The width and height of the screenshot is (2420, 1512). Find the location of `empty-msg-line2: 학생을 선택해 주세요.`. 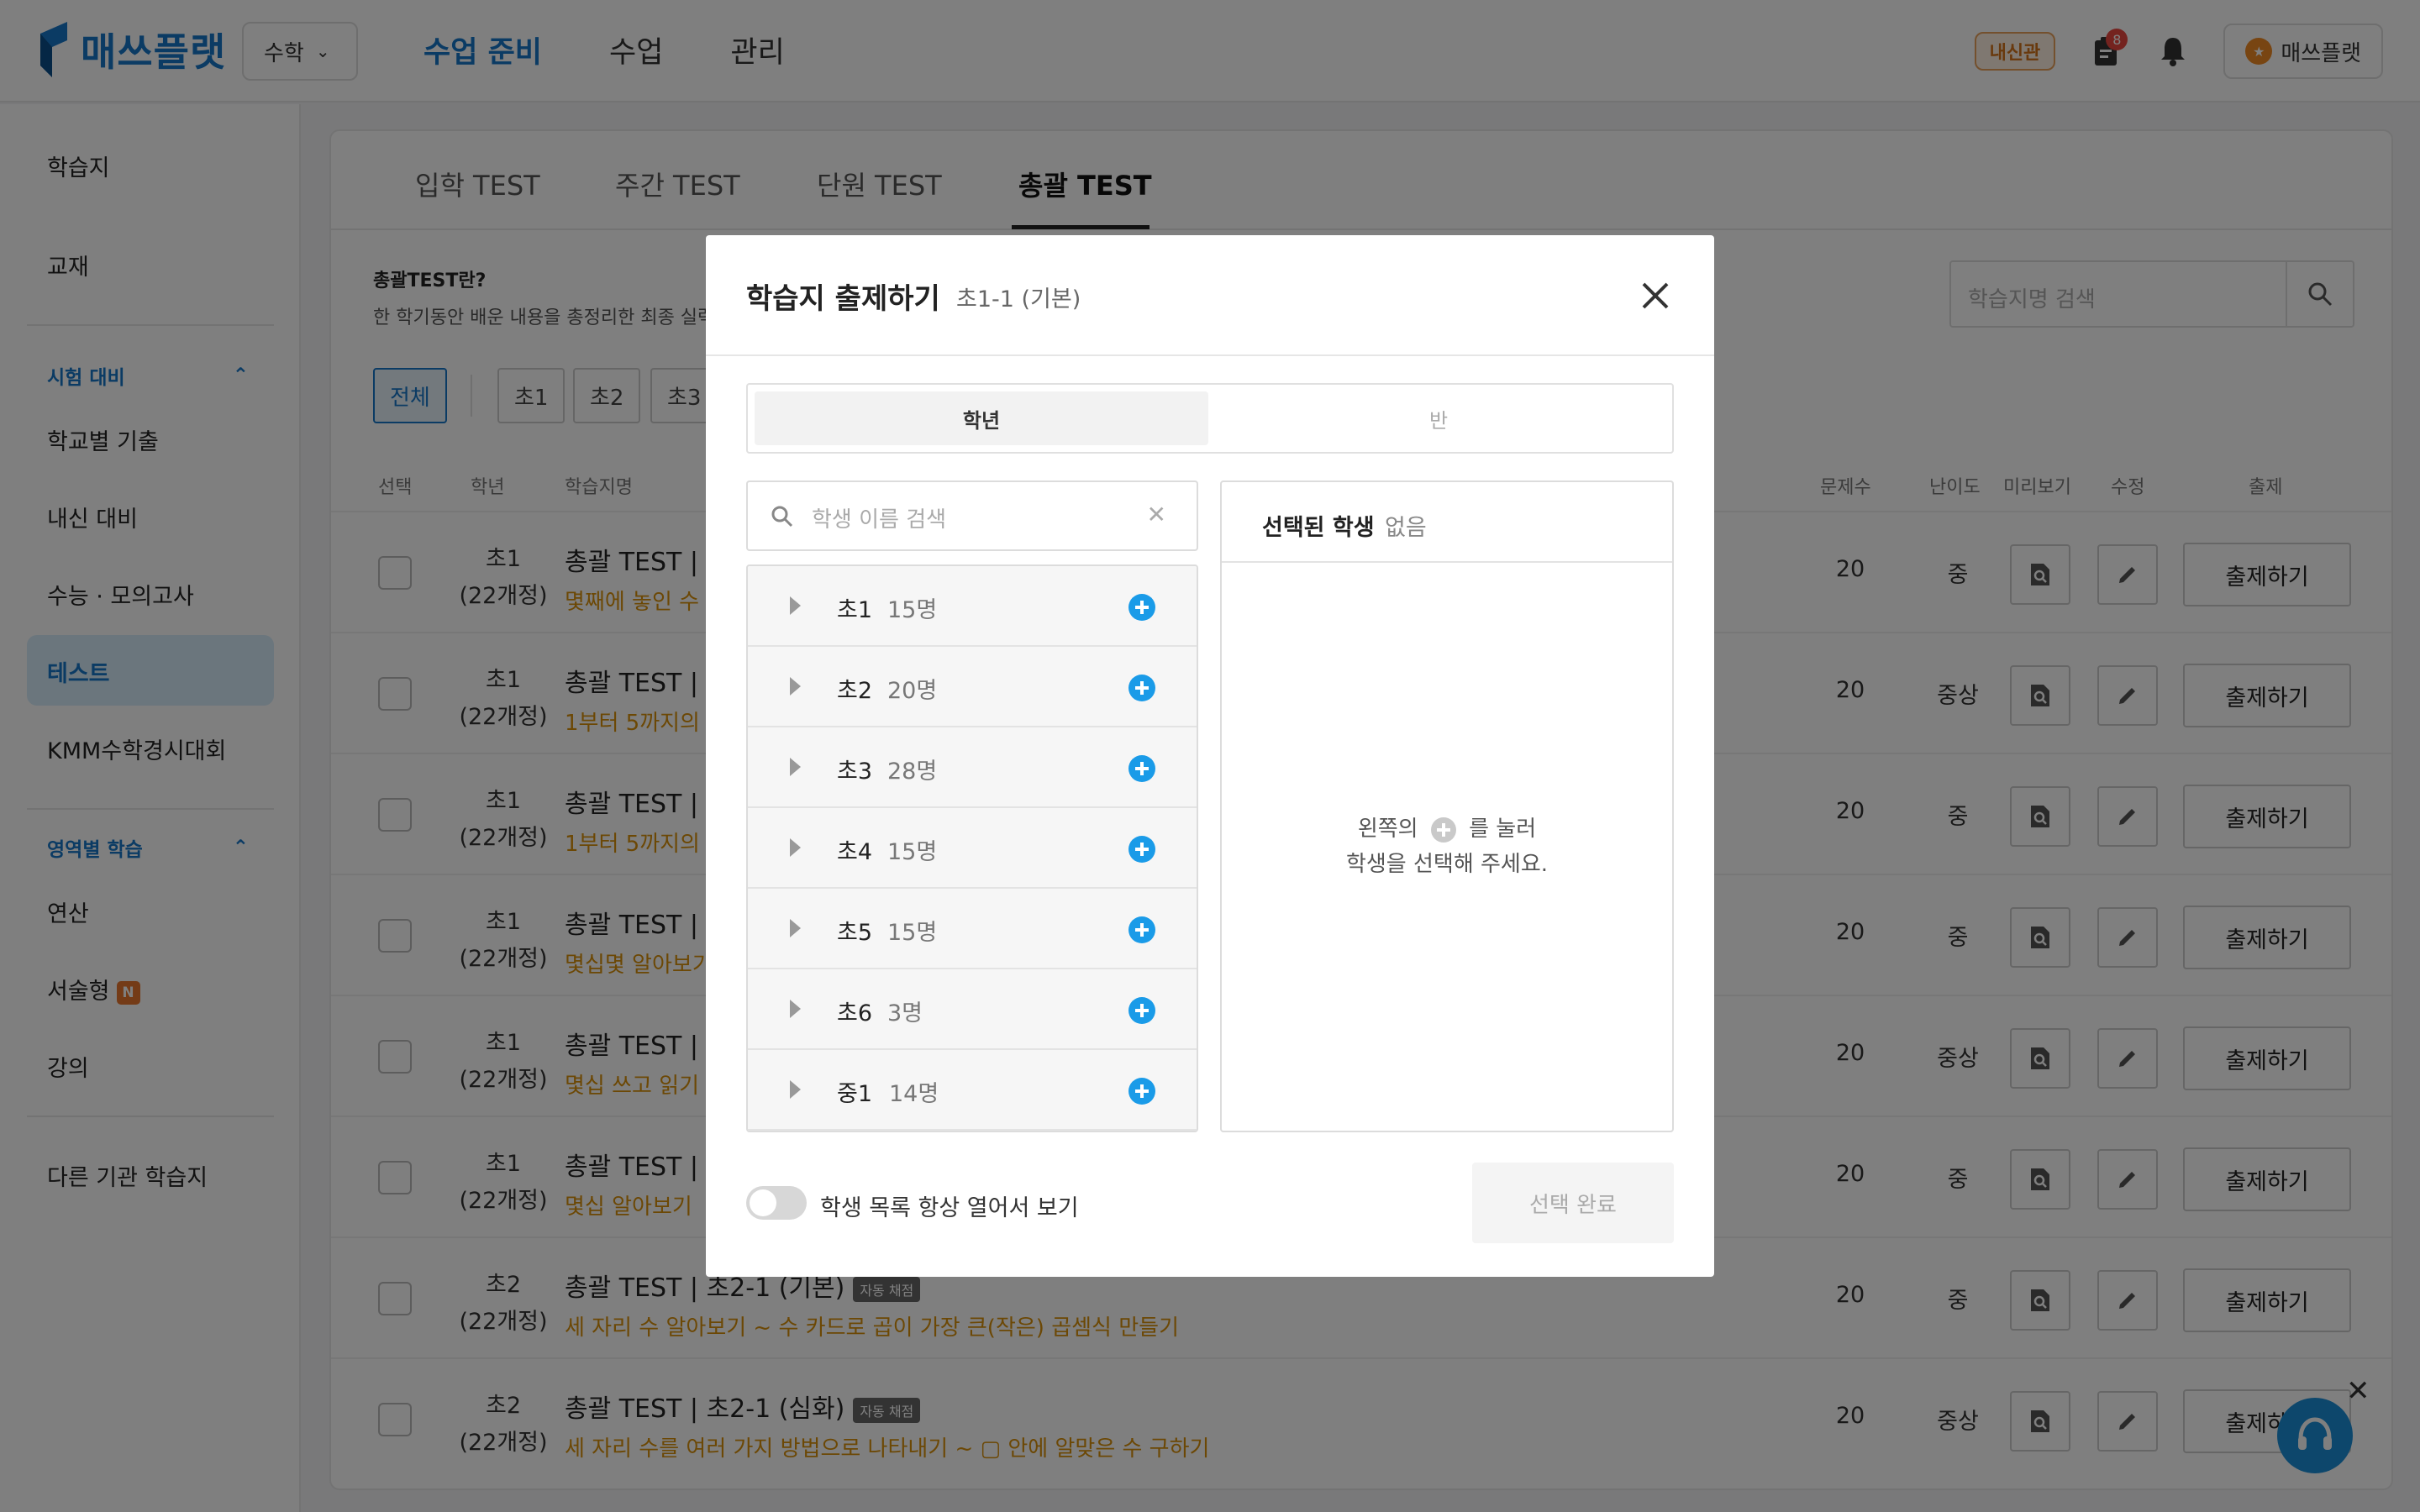

empty-msg-line2: 학생을 선택해 주세요. is located at coordinates (1447, 864).